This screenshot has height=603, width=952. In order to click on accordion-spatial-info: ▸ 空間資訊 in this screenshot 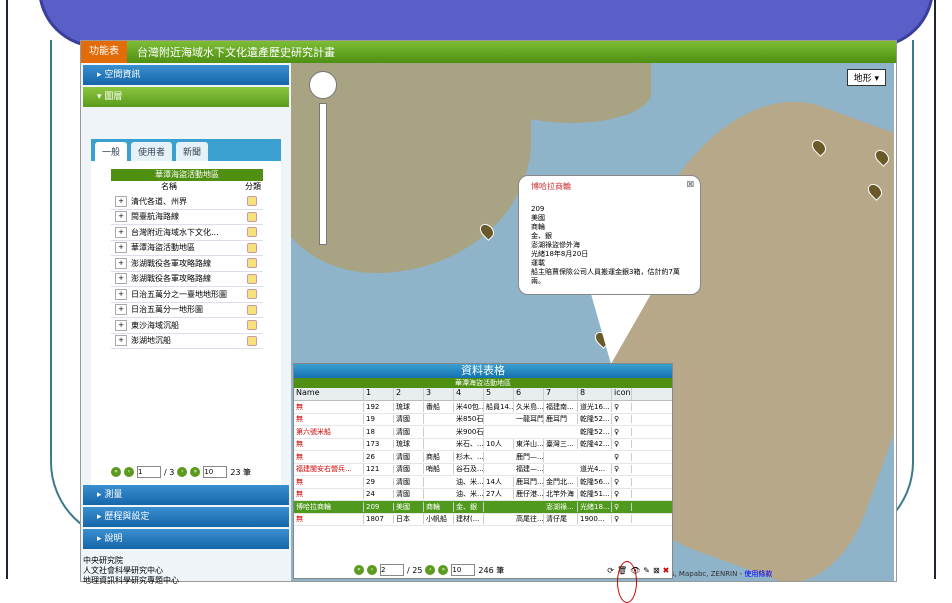, I will do `click(186, 75)`.